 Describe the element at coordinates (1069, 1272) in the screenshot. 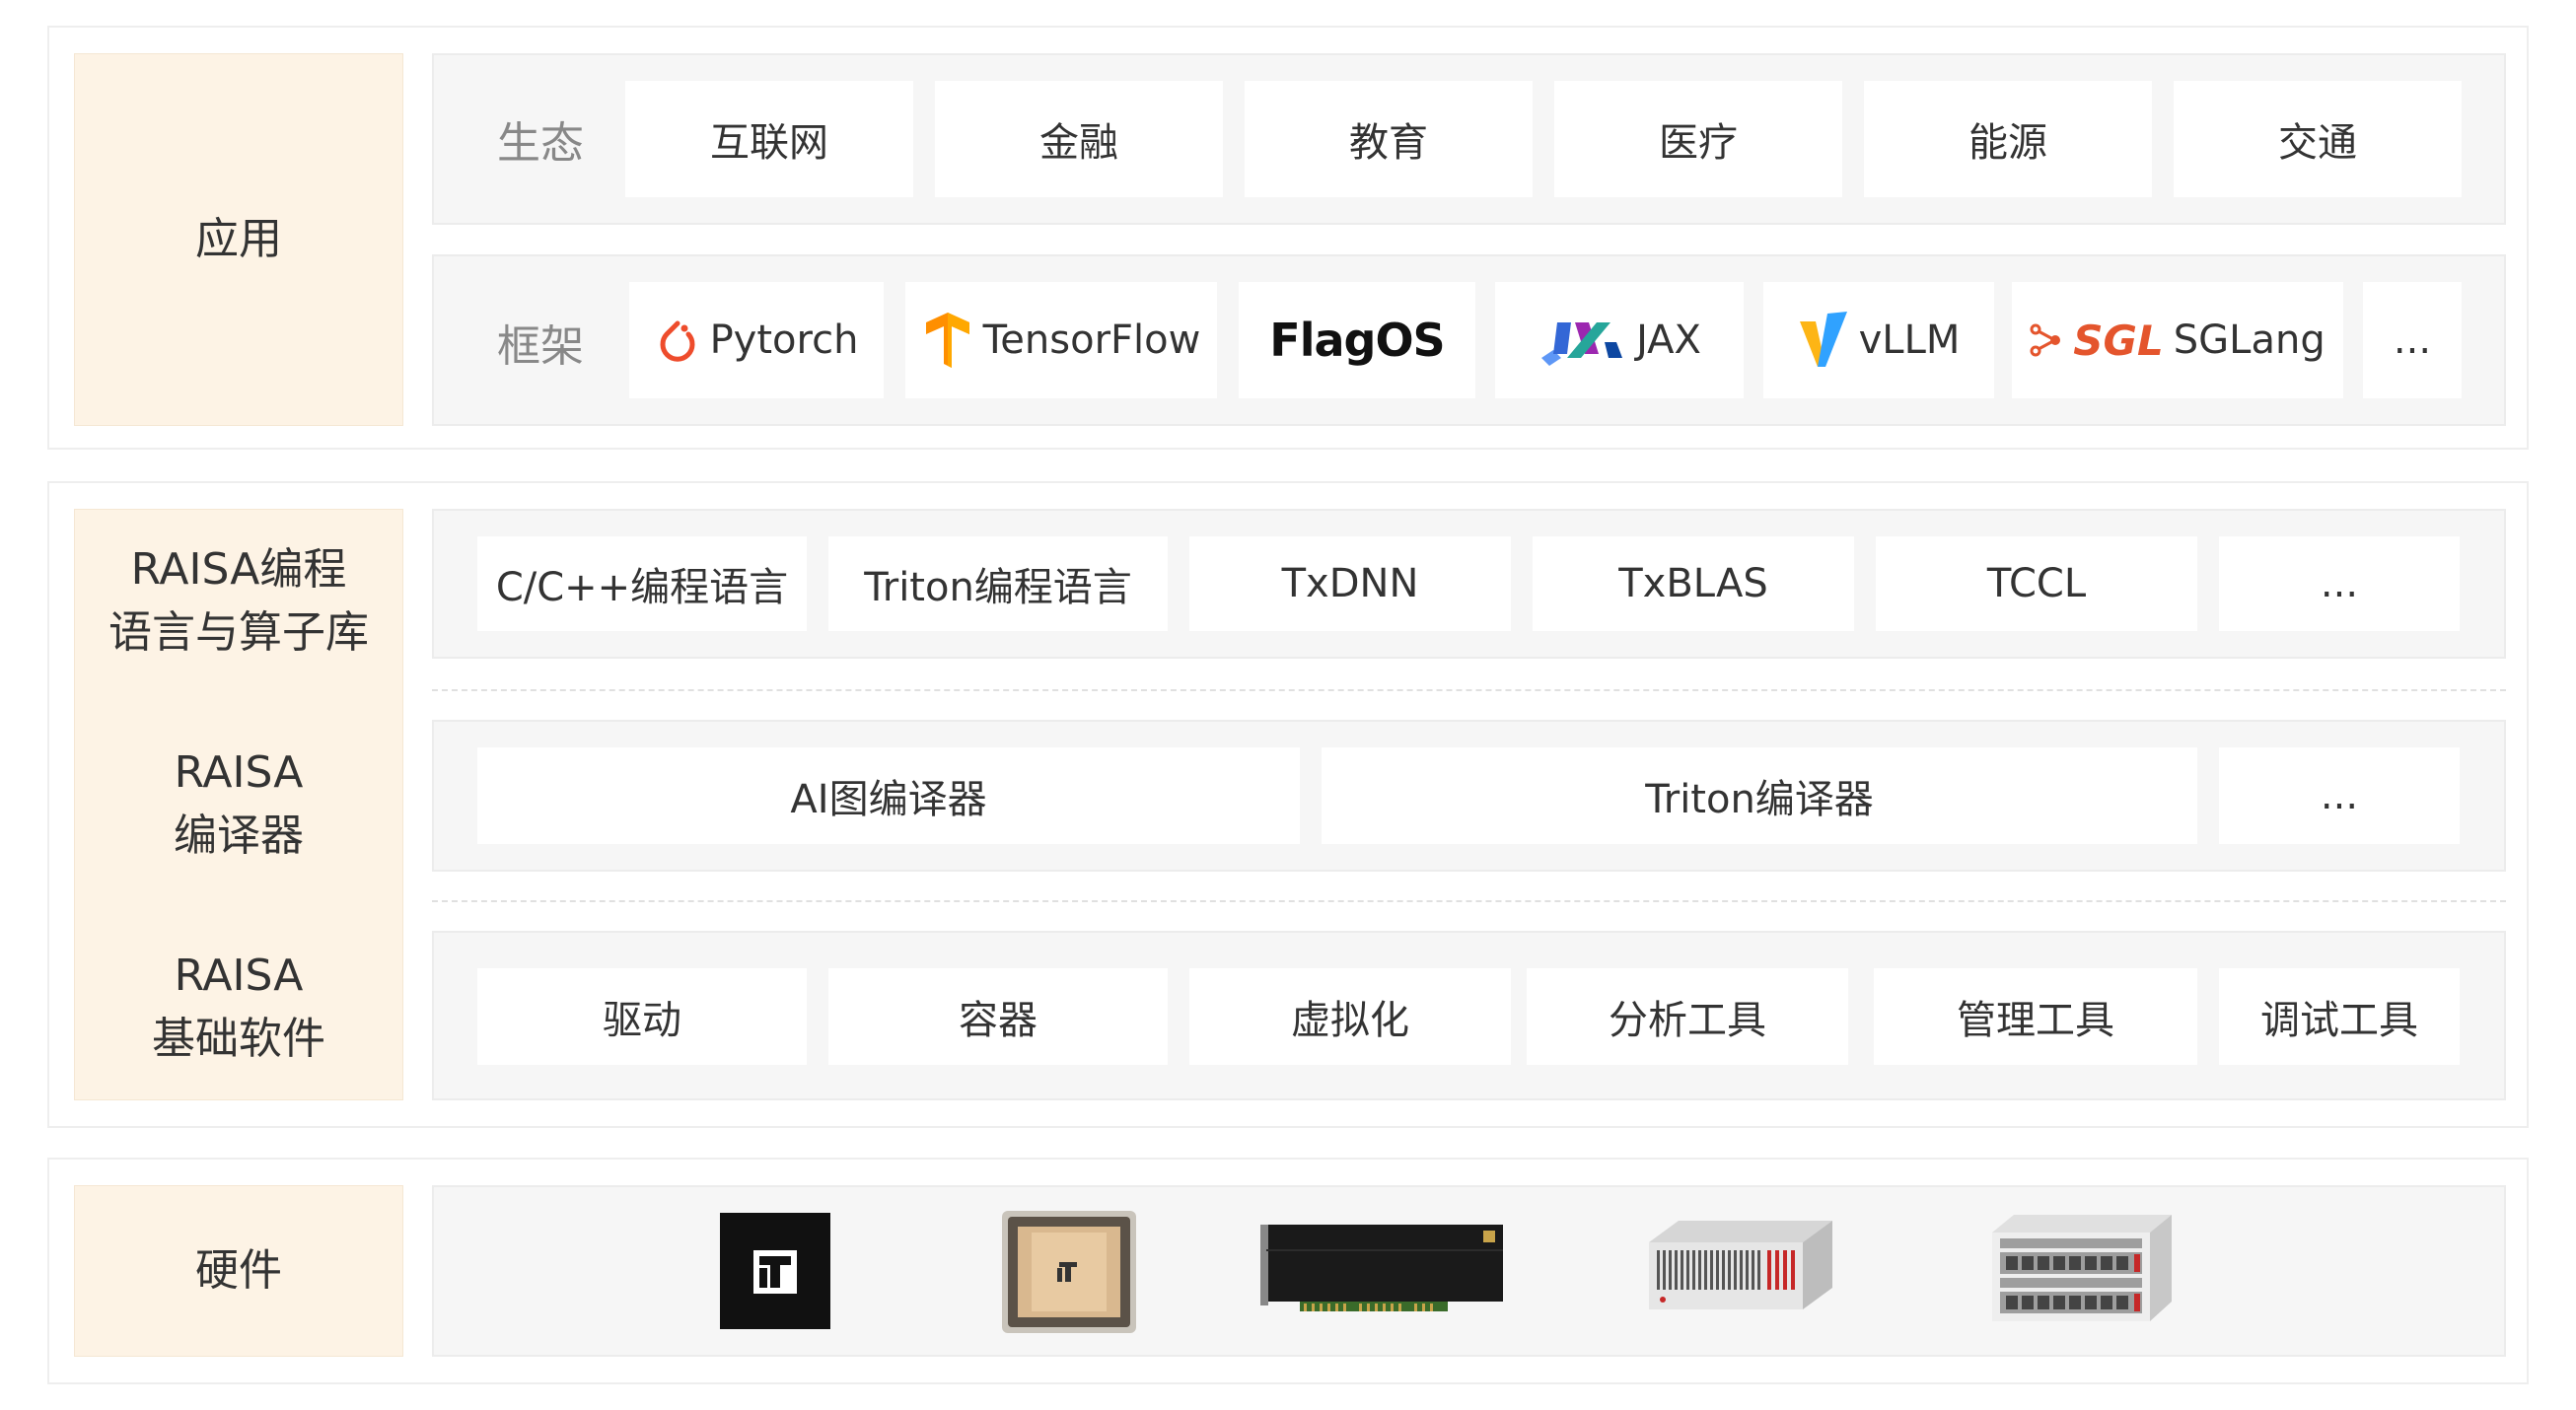

I see `chip-package-icon` at that location.